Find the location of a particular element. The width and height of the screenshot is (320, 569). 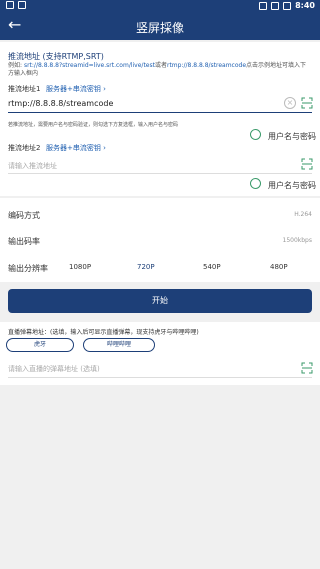

status-bar: 8:40 is located at coordinates (160, 6).